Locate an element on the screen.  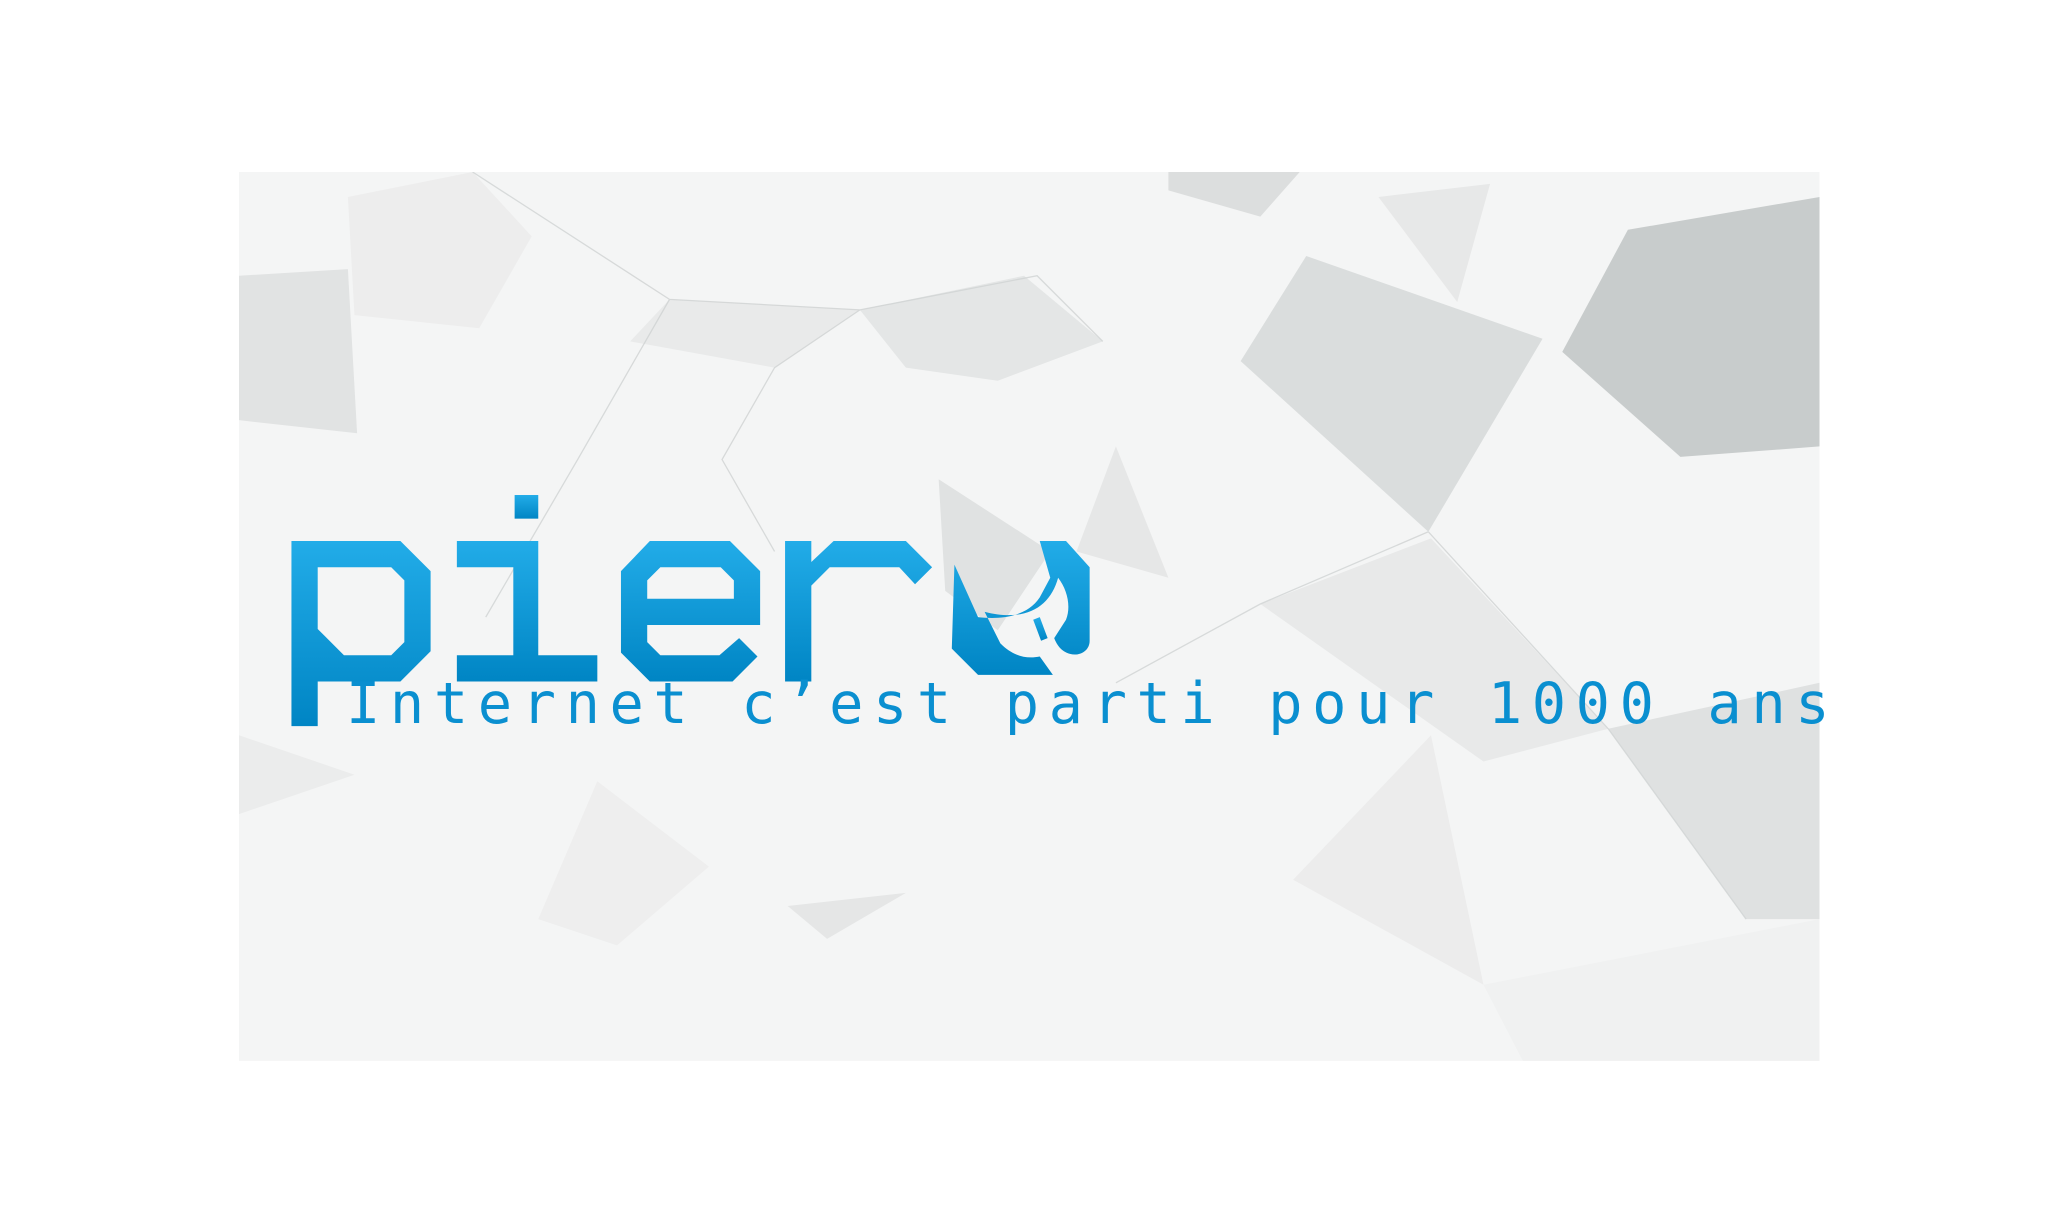
logo-letter-e is located at coordinates (690, 611).